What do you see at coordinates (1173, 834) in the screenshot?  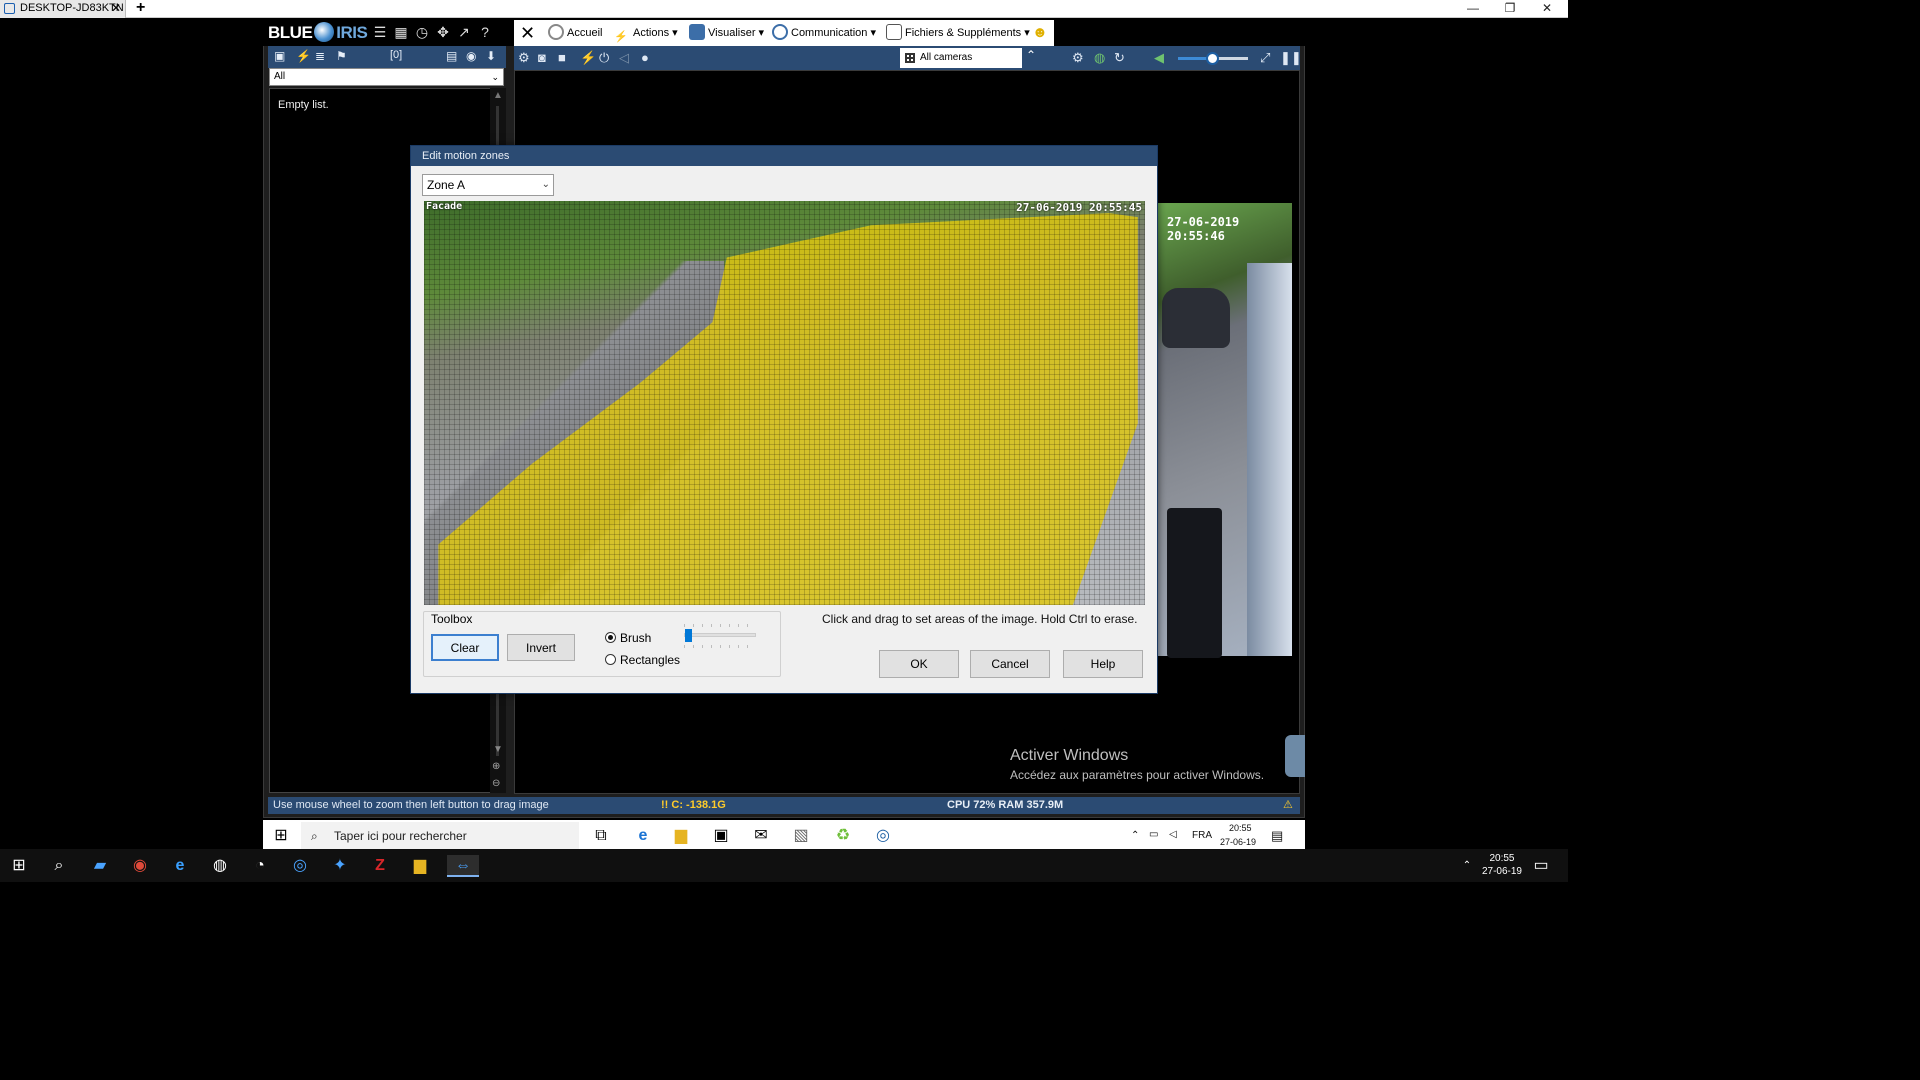 I see `speaker-icon: ◁` at bounding box center [1173, 834].